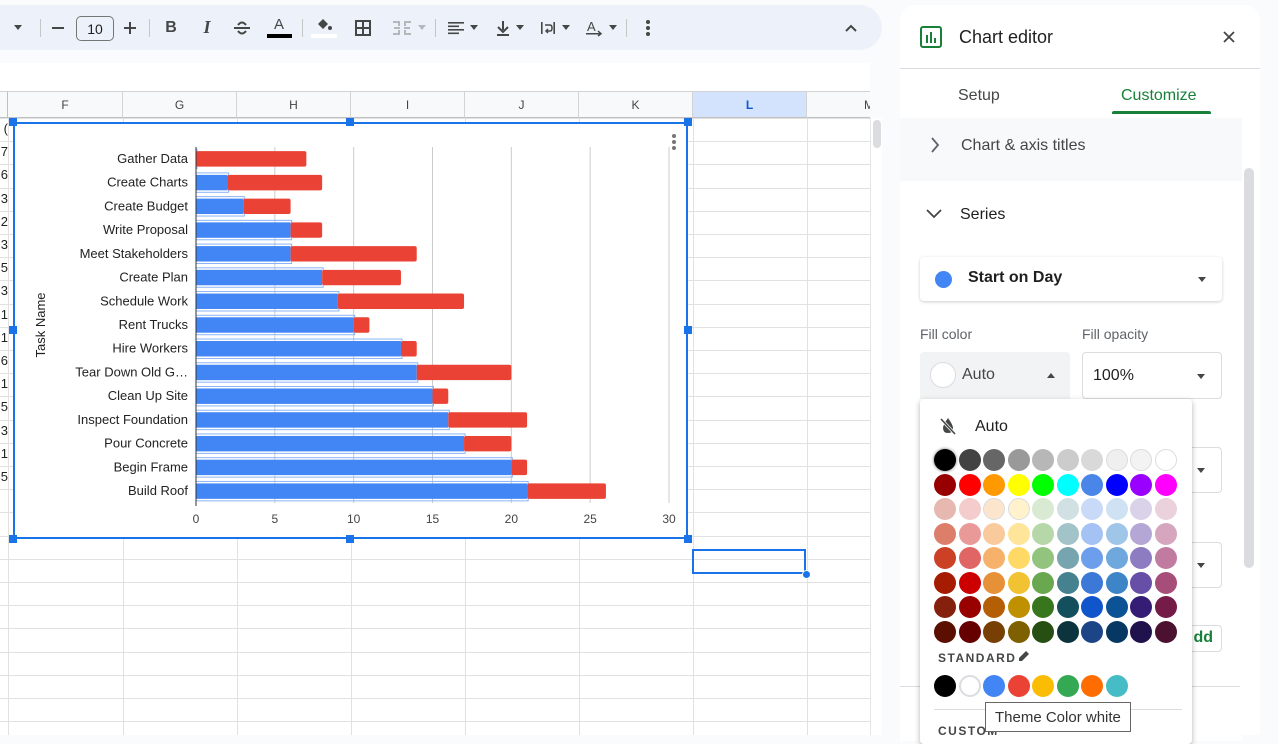 This screenshot has height=744, width=1278. Describe the element at coordinates (688, 122) in the screenshot. I see `resize-handle-top-right` at that location.